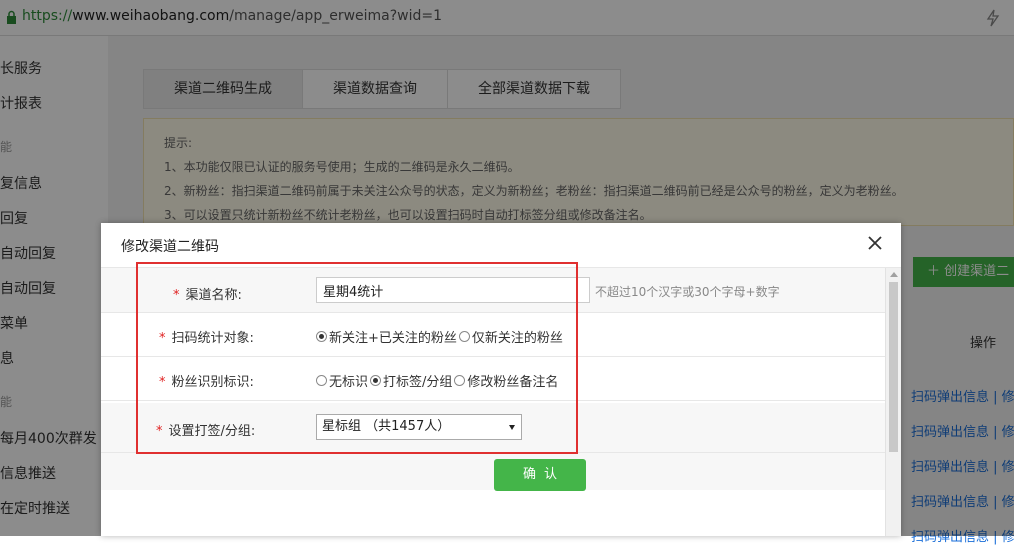 Image resolution: width=1014 pixels, height=545 pixels. I want to click on fan-identity-label: * 粉丝识别标识:, so click(206, 380).